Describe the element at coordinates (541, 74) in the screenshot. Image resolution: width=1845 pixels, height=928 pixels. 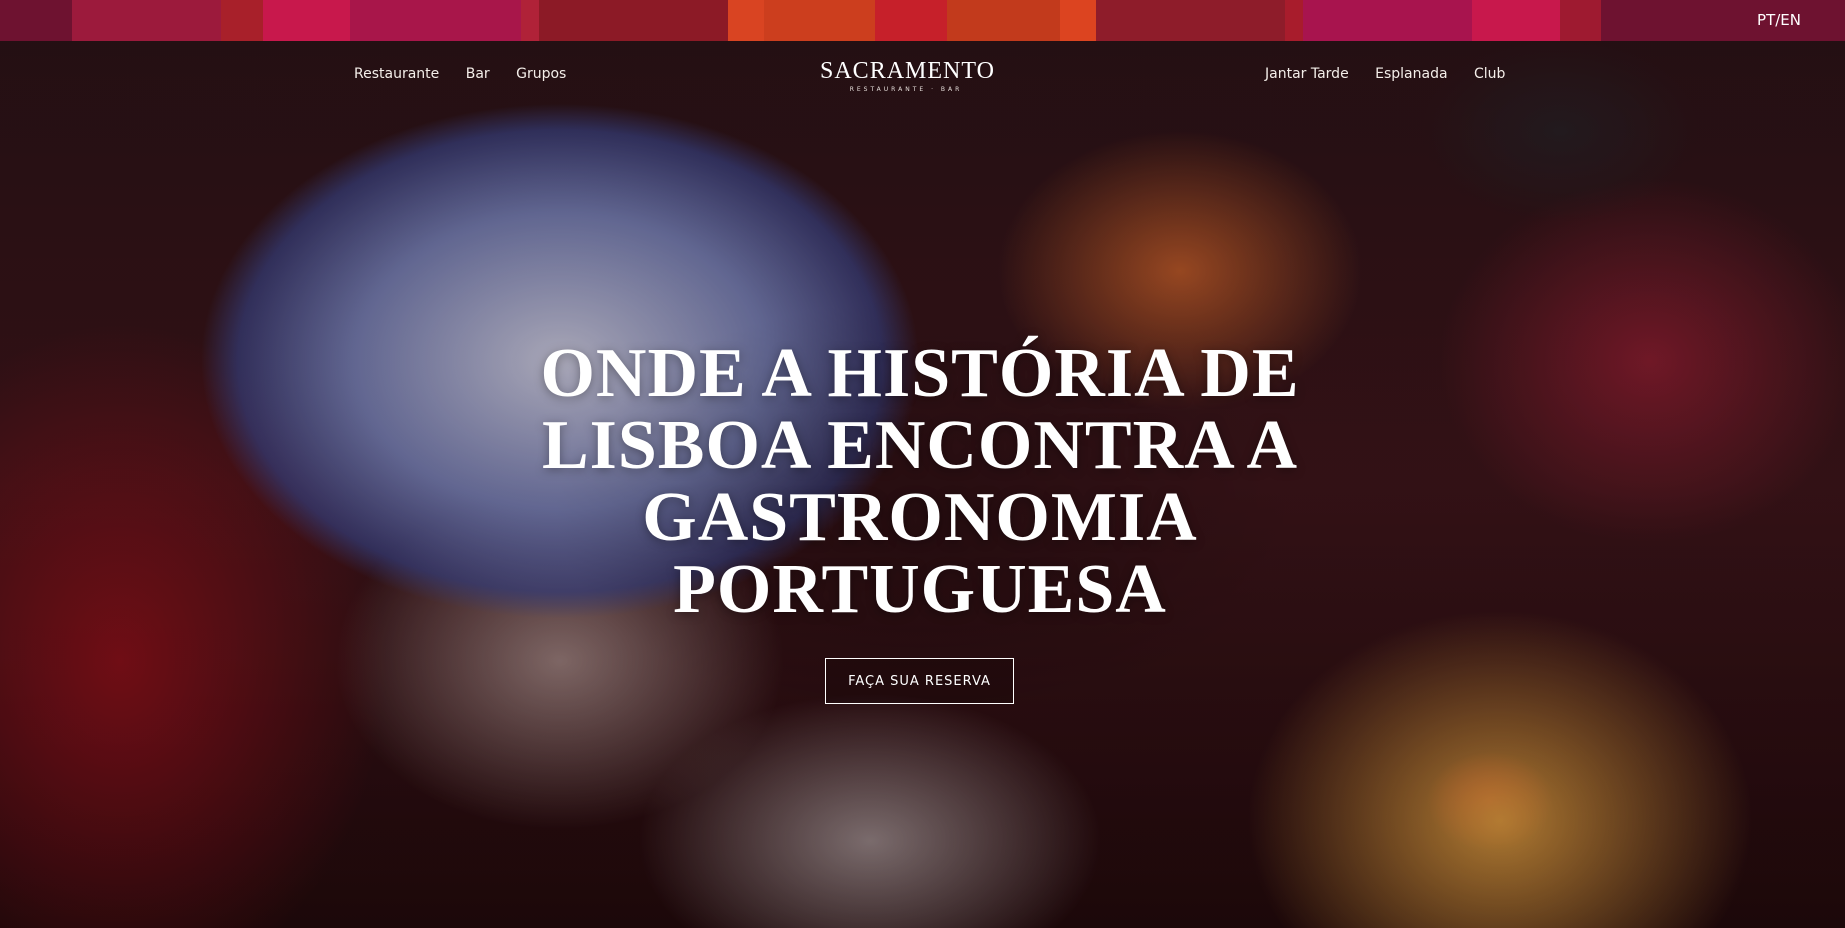
I see `nav-item-grupos: Grupos` at that location.